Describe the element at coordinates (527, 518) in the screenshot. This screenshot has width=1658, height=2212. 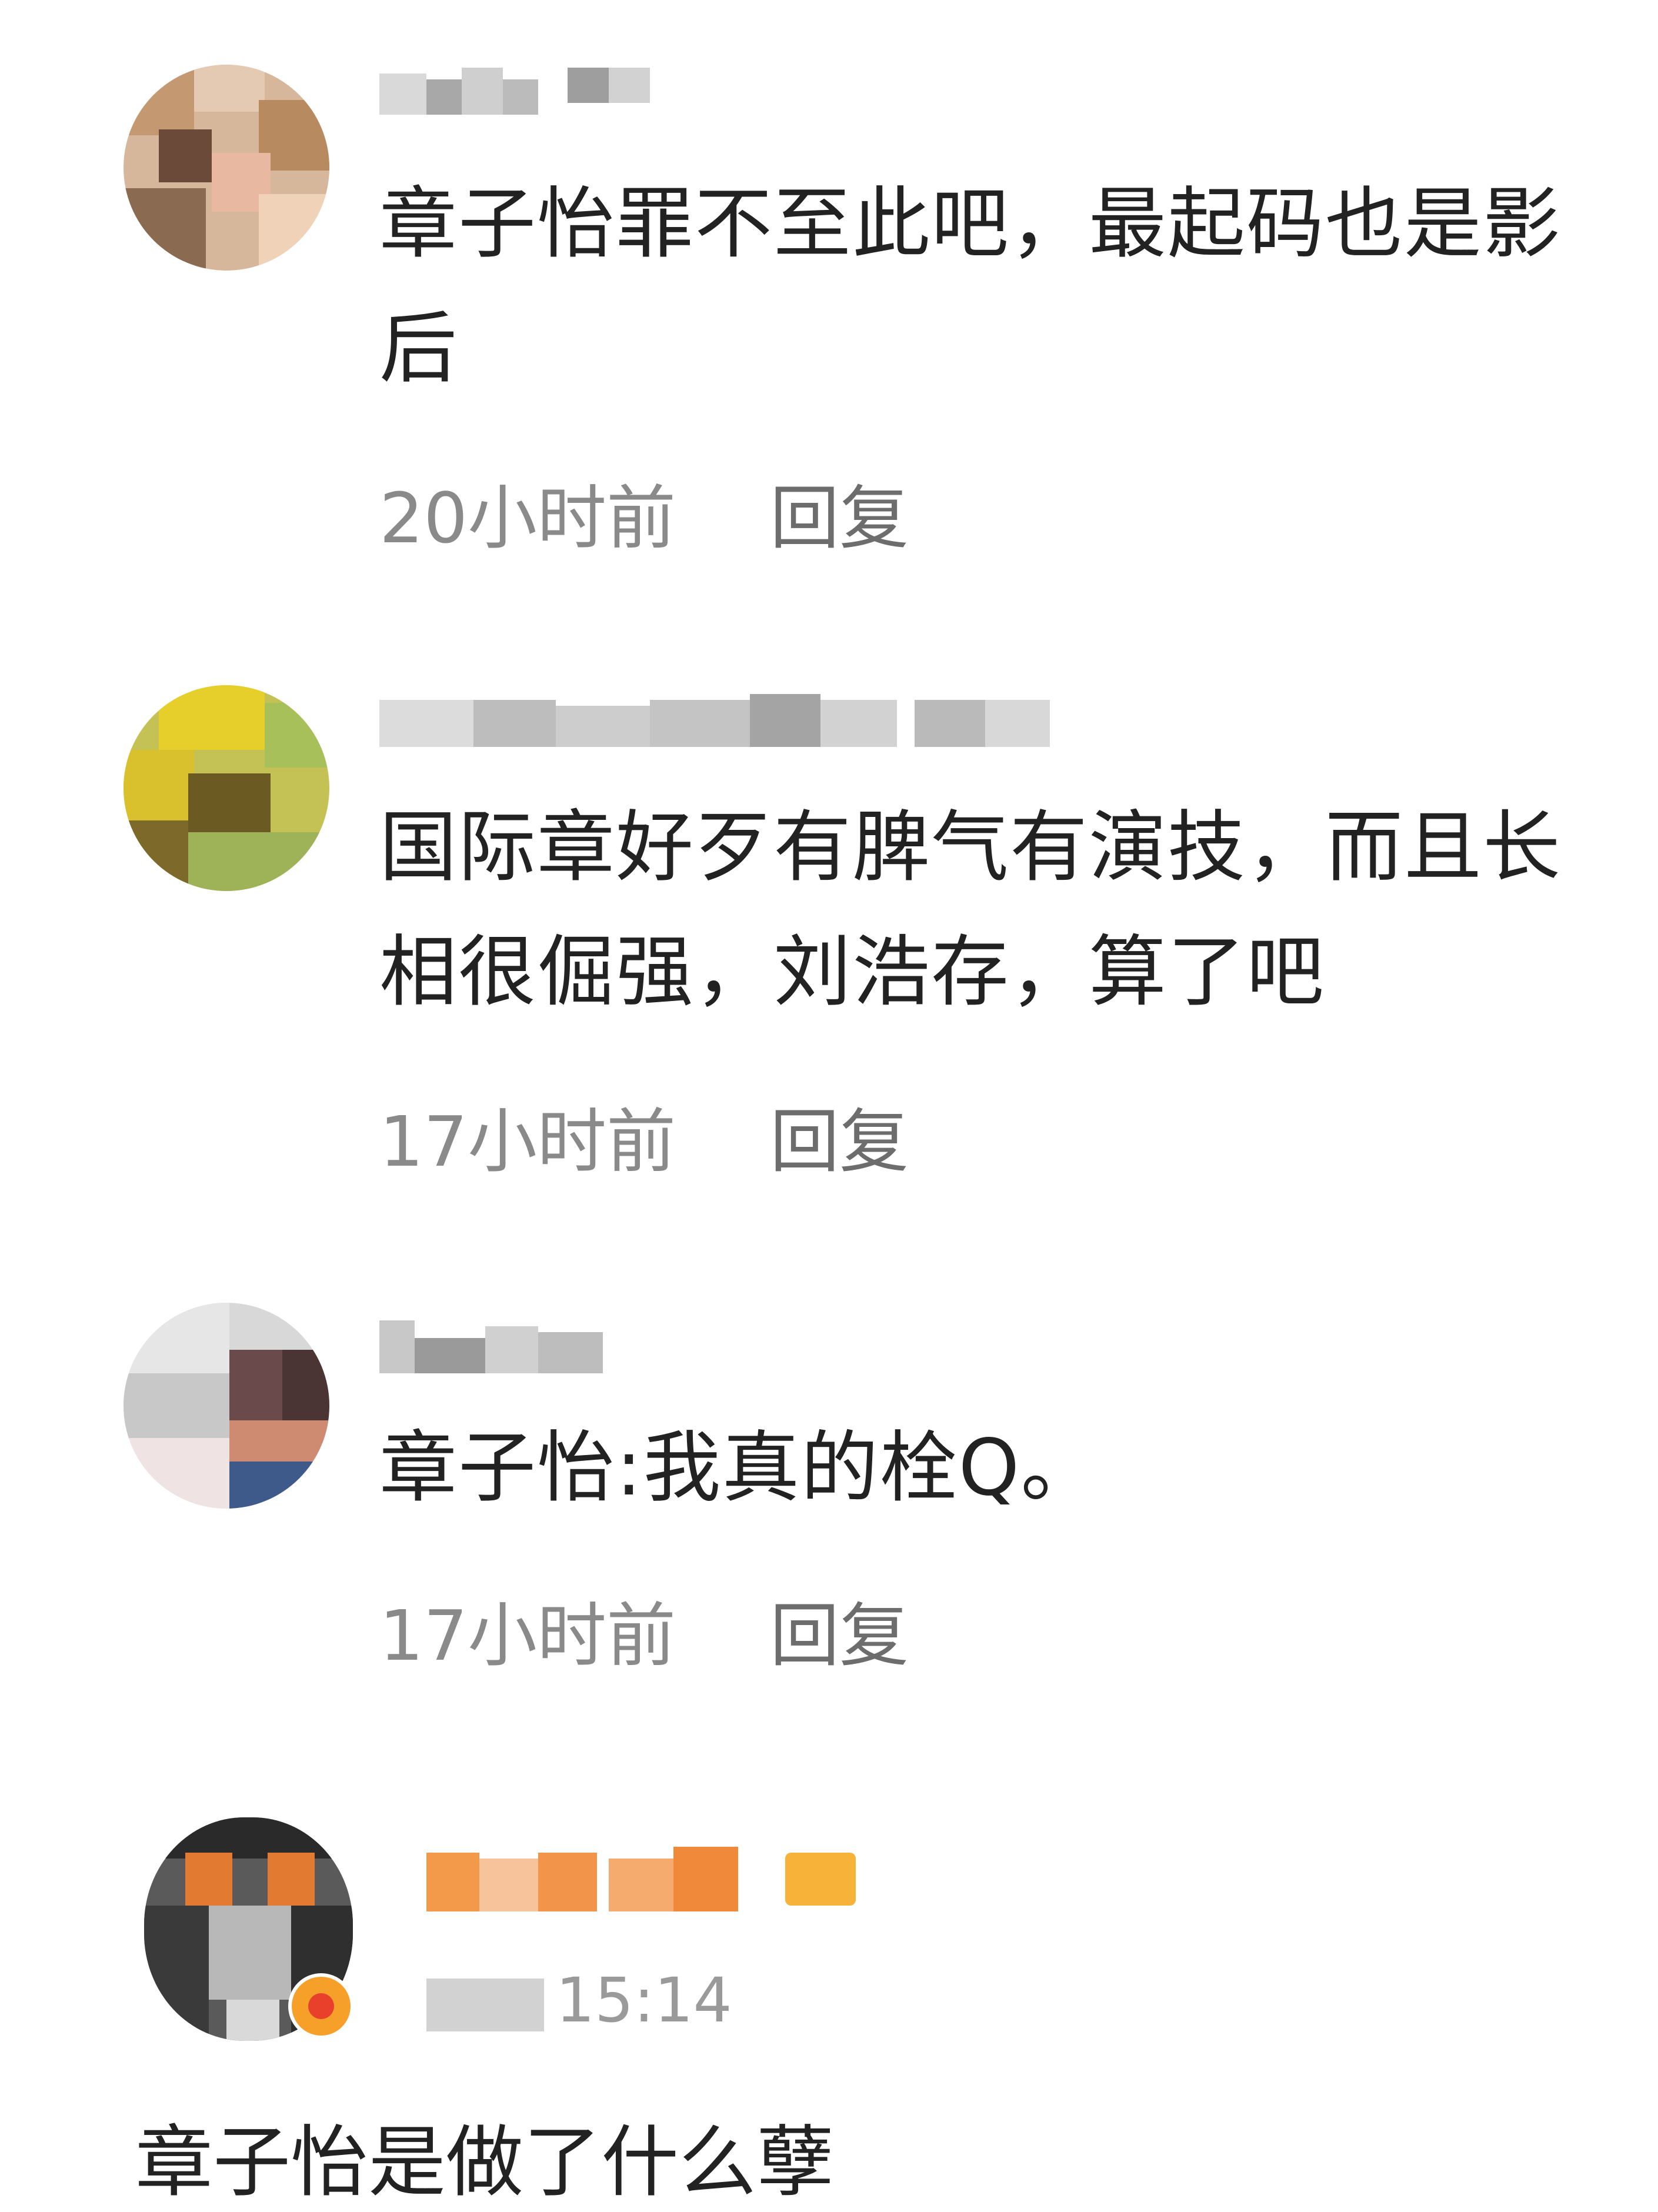
I see `timestamp: 20小时前` at that location.